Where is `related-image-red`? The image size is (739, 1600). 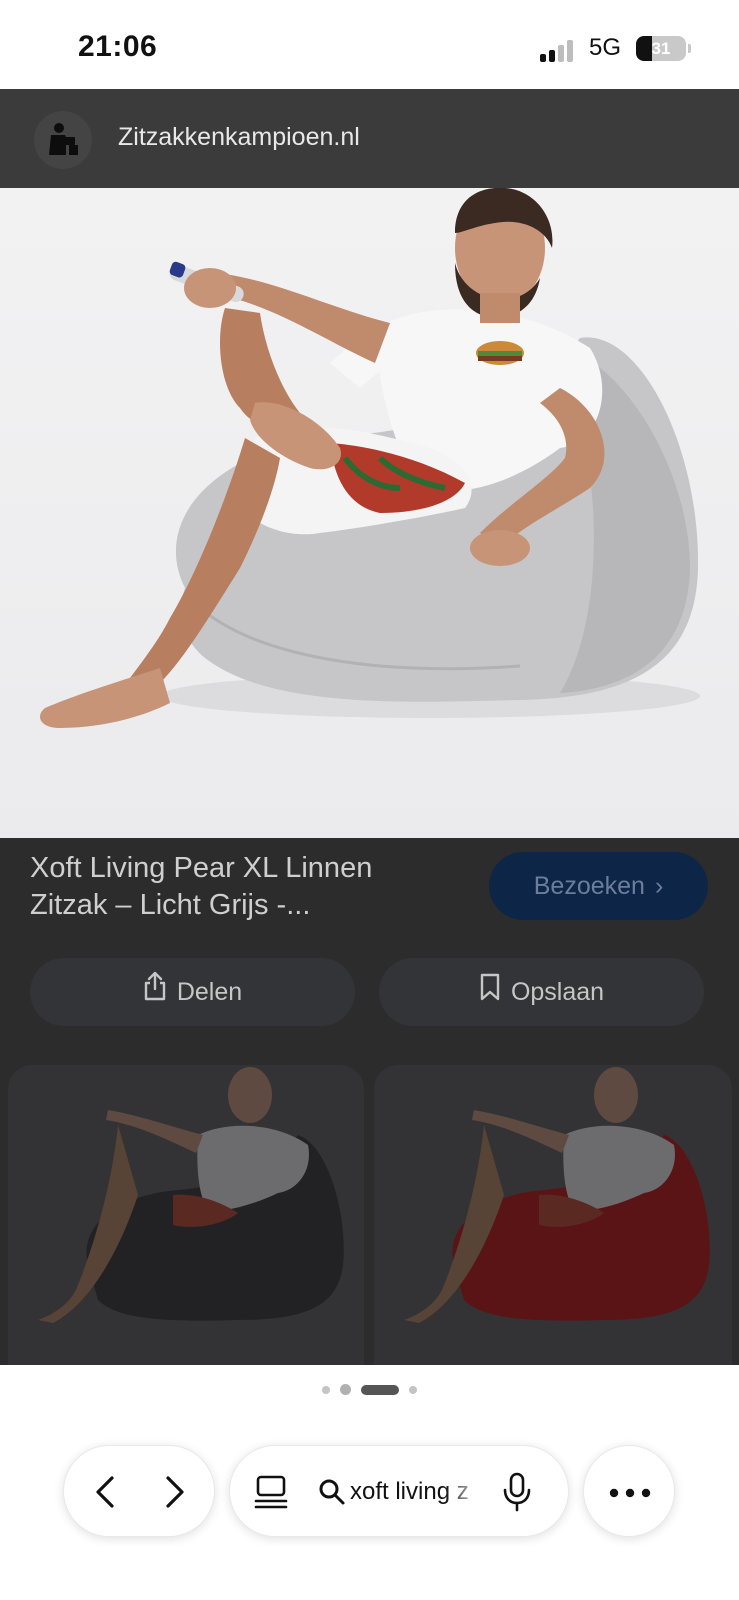
related-image-red is located at coordinates (553, 1215).